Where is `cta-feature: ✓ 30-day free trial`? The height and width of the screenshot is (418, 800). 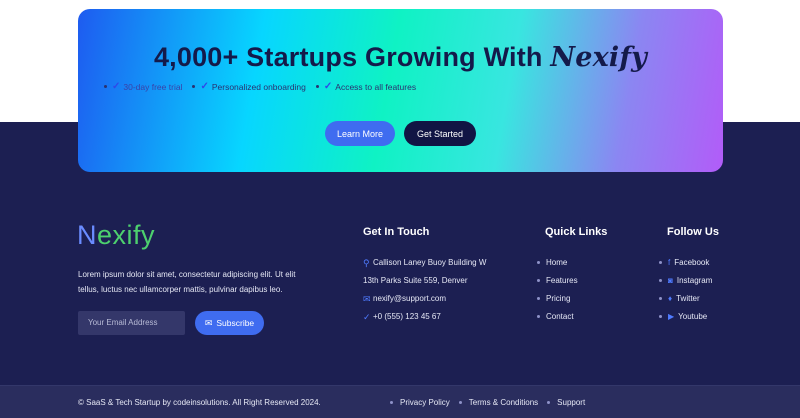 cta-feature: ✓ 30-day free trial is located at coordinates (143, 86).